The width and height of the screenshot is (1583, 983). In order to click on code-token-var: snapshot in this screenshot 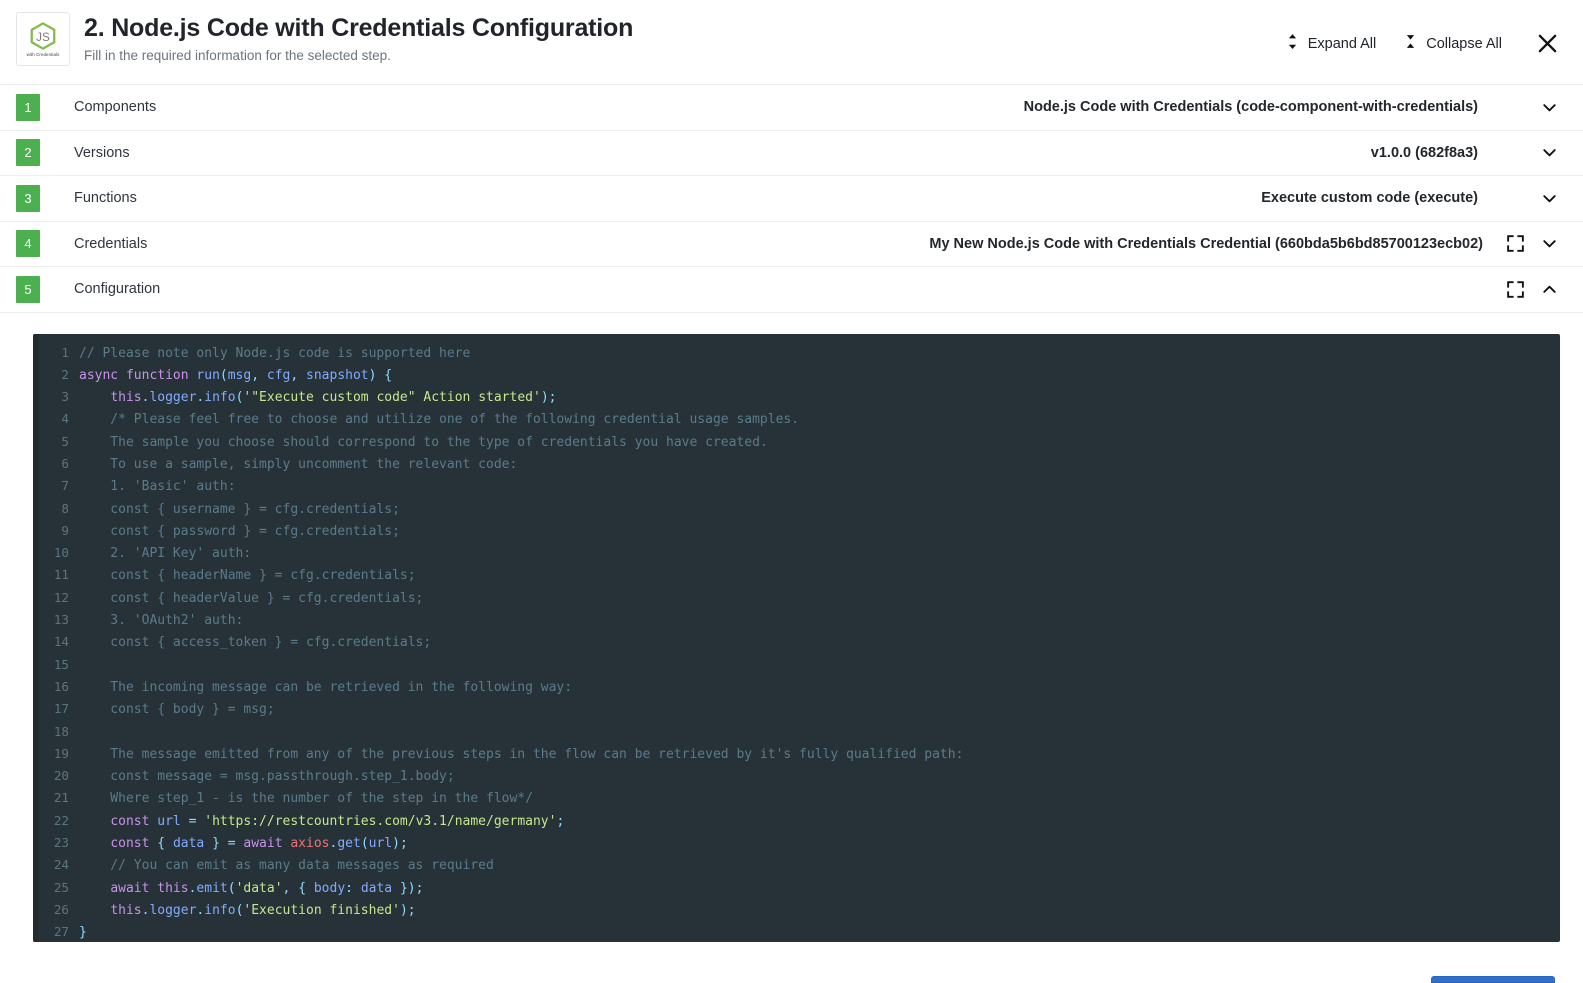, I will do `click(337, 375)`.